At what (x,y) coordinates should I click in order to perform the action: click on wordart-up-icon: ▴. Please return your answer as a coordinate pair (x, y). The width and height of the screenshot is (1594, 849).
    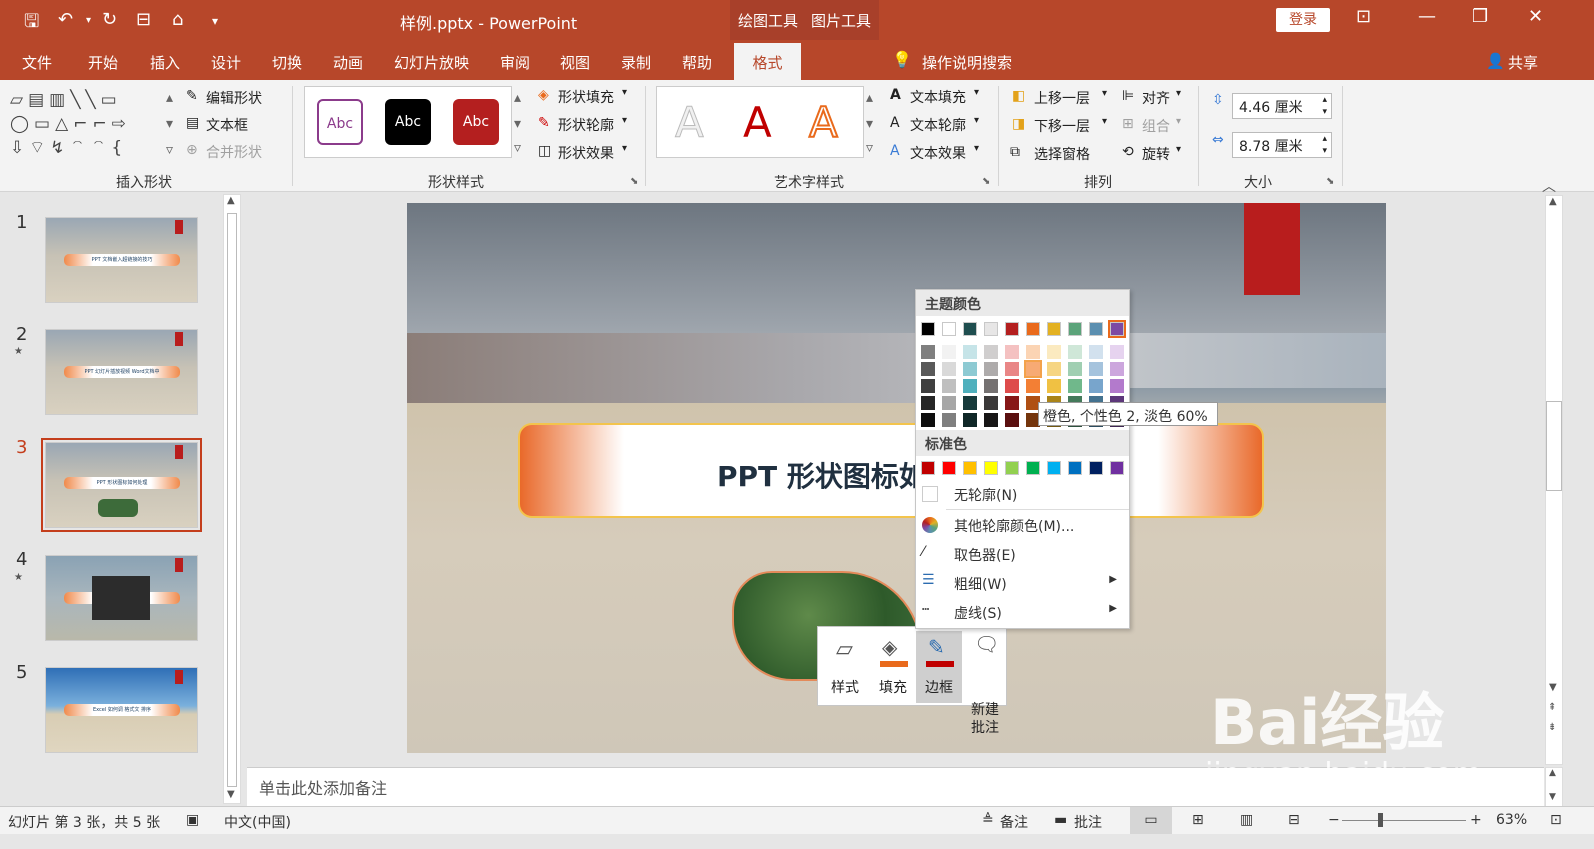
    Looking at the image, I should click on (869, 98).